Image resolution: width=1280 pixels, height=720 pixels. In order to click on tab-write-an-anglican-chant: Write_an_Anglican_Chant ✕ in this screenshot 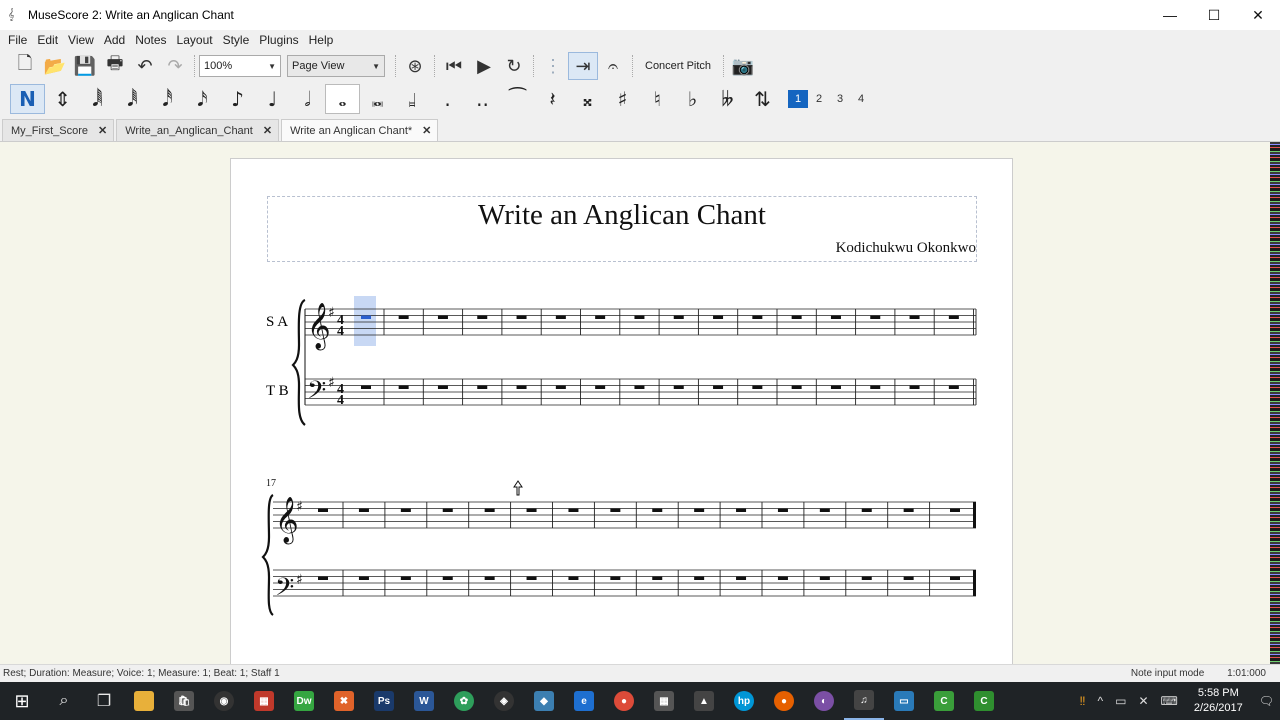, I will do `click(198, 130)`.